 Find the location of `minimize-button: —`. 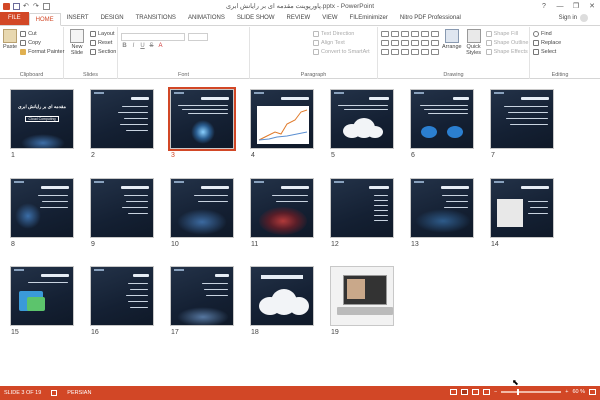

minimize-button: — is located at coordinates (560, 6).